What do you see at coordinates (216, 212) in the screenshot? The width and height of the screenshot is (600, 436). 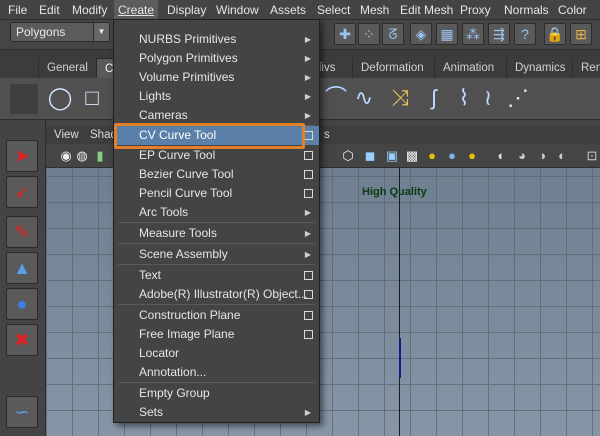 I see `menu-item-arc-tools: Arc Tools ▶` at bounding box center [216, 212].